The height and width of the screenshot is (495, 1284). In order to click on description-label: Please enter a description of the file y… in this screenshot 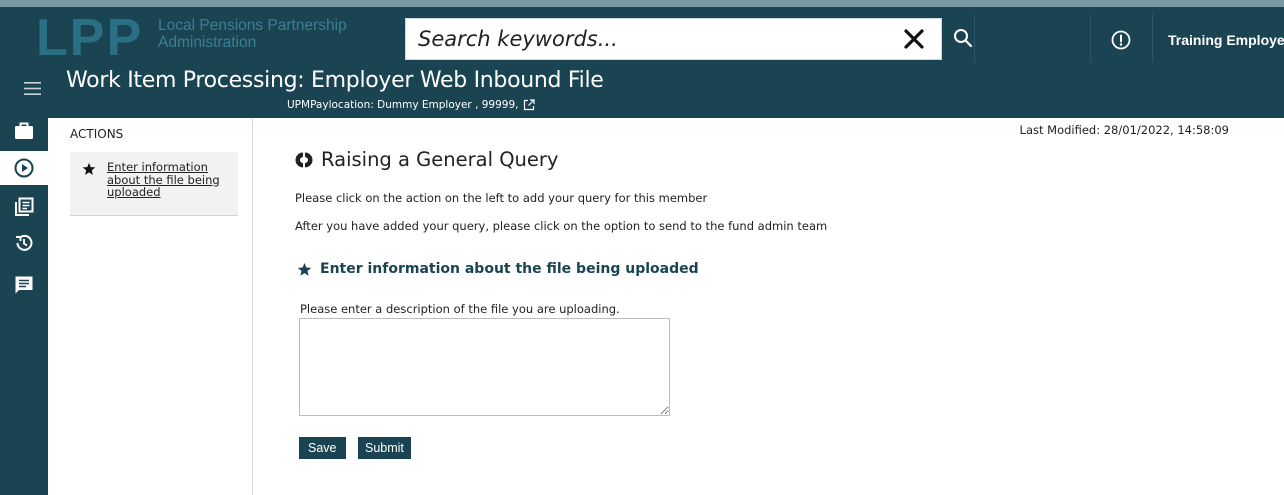, I will do `click(460, 309)`.